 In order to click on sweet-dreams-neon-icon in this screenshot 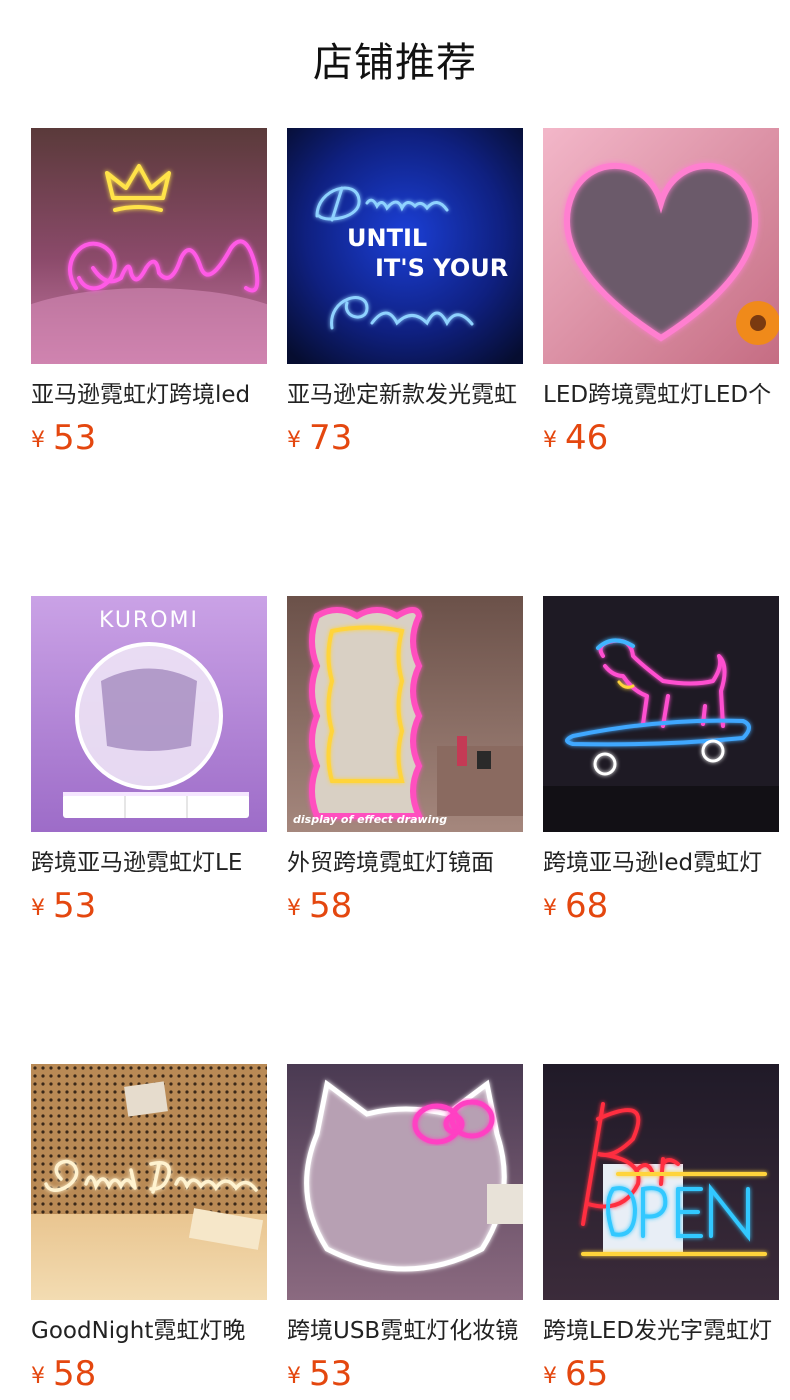, I will do `click(149, 1182)`.